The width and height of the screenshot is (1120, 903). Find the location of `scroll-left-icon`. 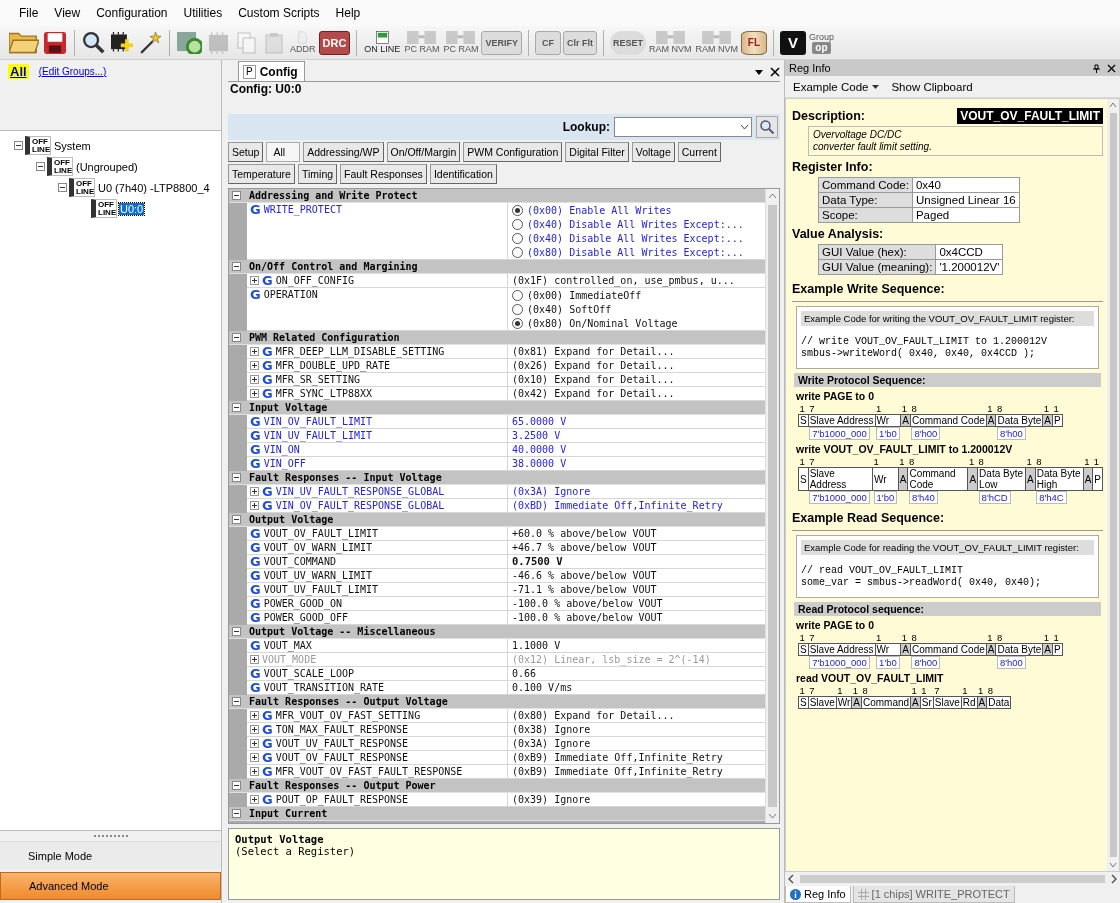

scroll-left-icon is located at coordinates (791, 879).